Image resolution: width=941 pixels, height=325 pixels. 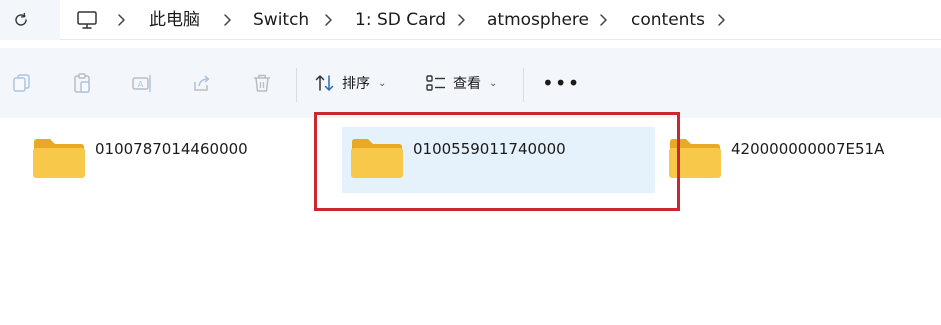 I want to click on breadcrumb-atmosphere: atmosphere, so click(x=538, y=20).